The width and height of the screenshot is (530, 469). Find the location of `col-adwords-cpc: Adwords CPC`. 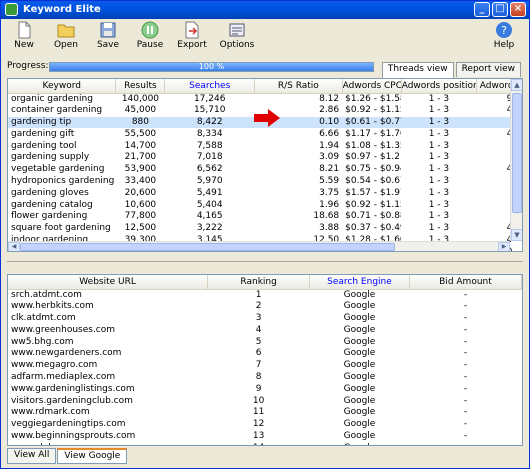

col-adwords-cpc: Adwords CPC is located at coordinates (372, 86).